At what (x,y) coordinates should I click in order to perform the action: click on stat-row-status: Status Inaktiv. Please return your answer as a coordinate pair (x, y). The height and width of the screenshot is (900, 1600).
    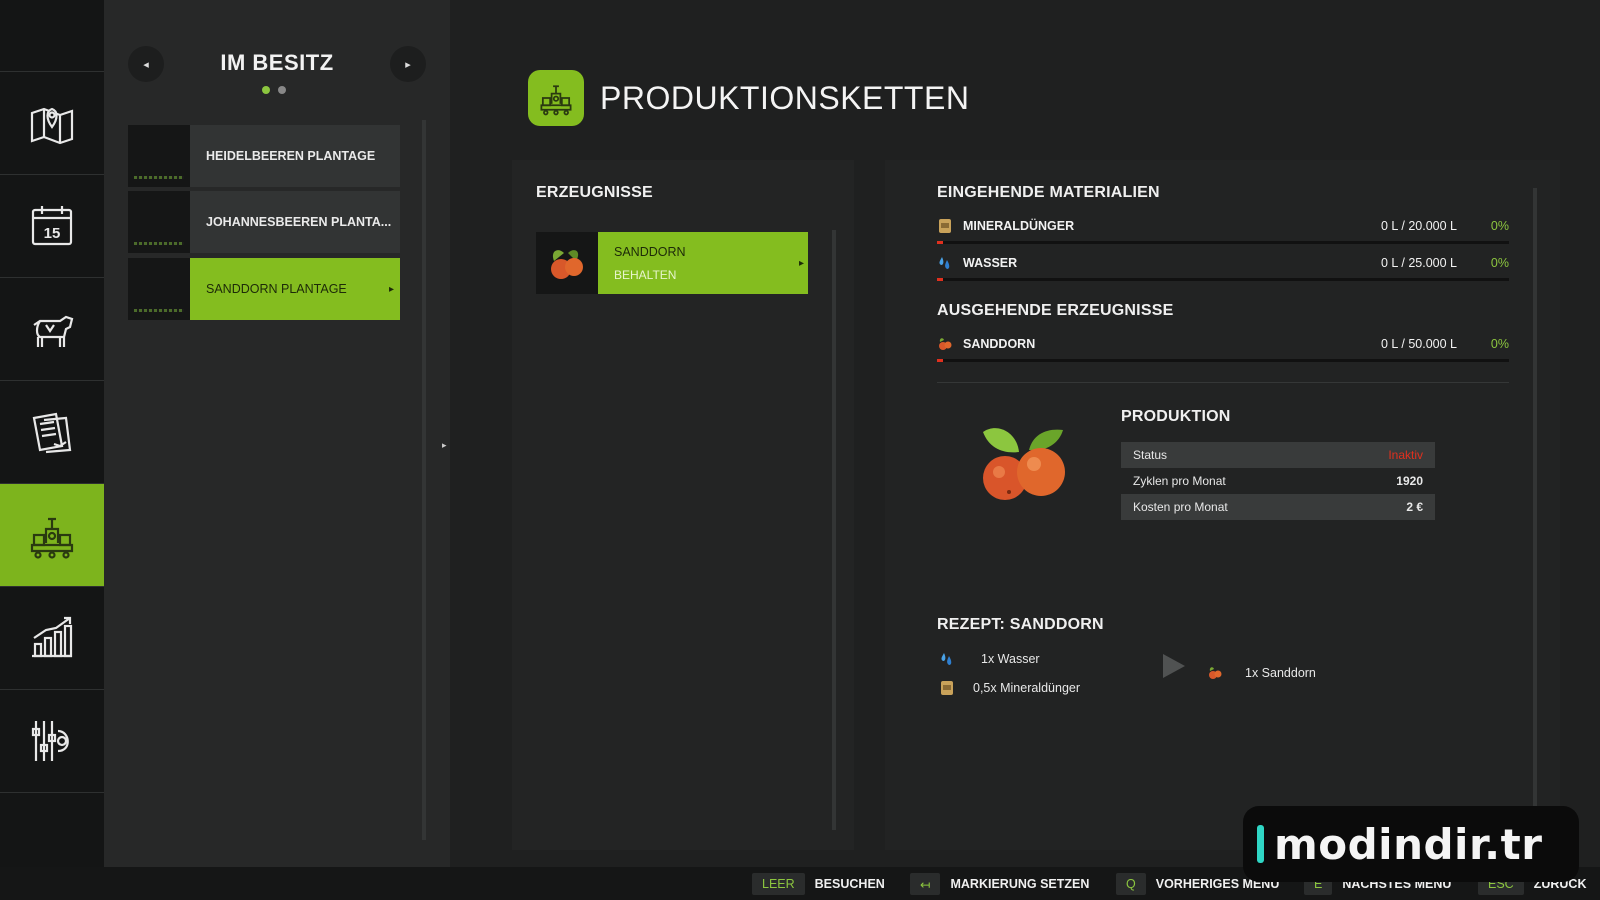
    Looking at the image, I should click on (1278, 455).